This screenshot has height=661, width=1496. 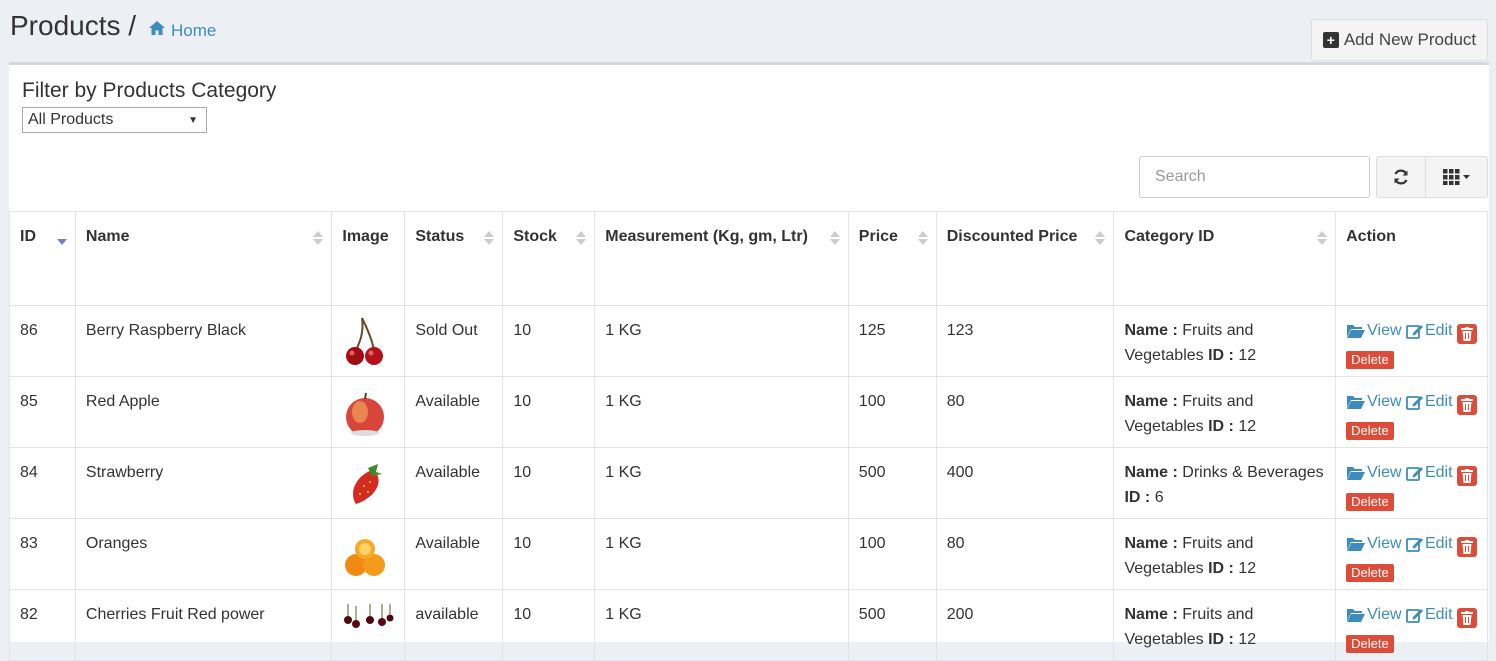 What do you see at coordinates (454, 341) in the screenshot?
I see `cell-status: Sold Out` at bounding box center [454, 341].